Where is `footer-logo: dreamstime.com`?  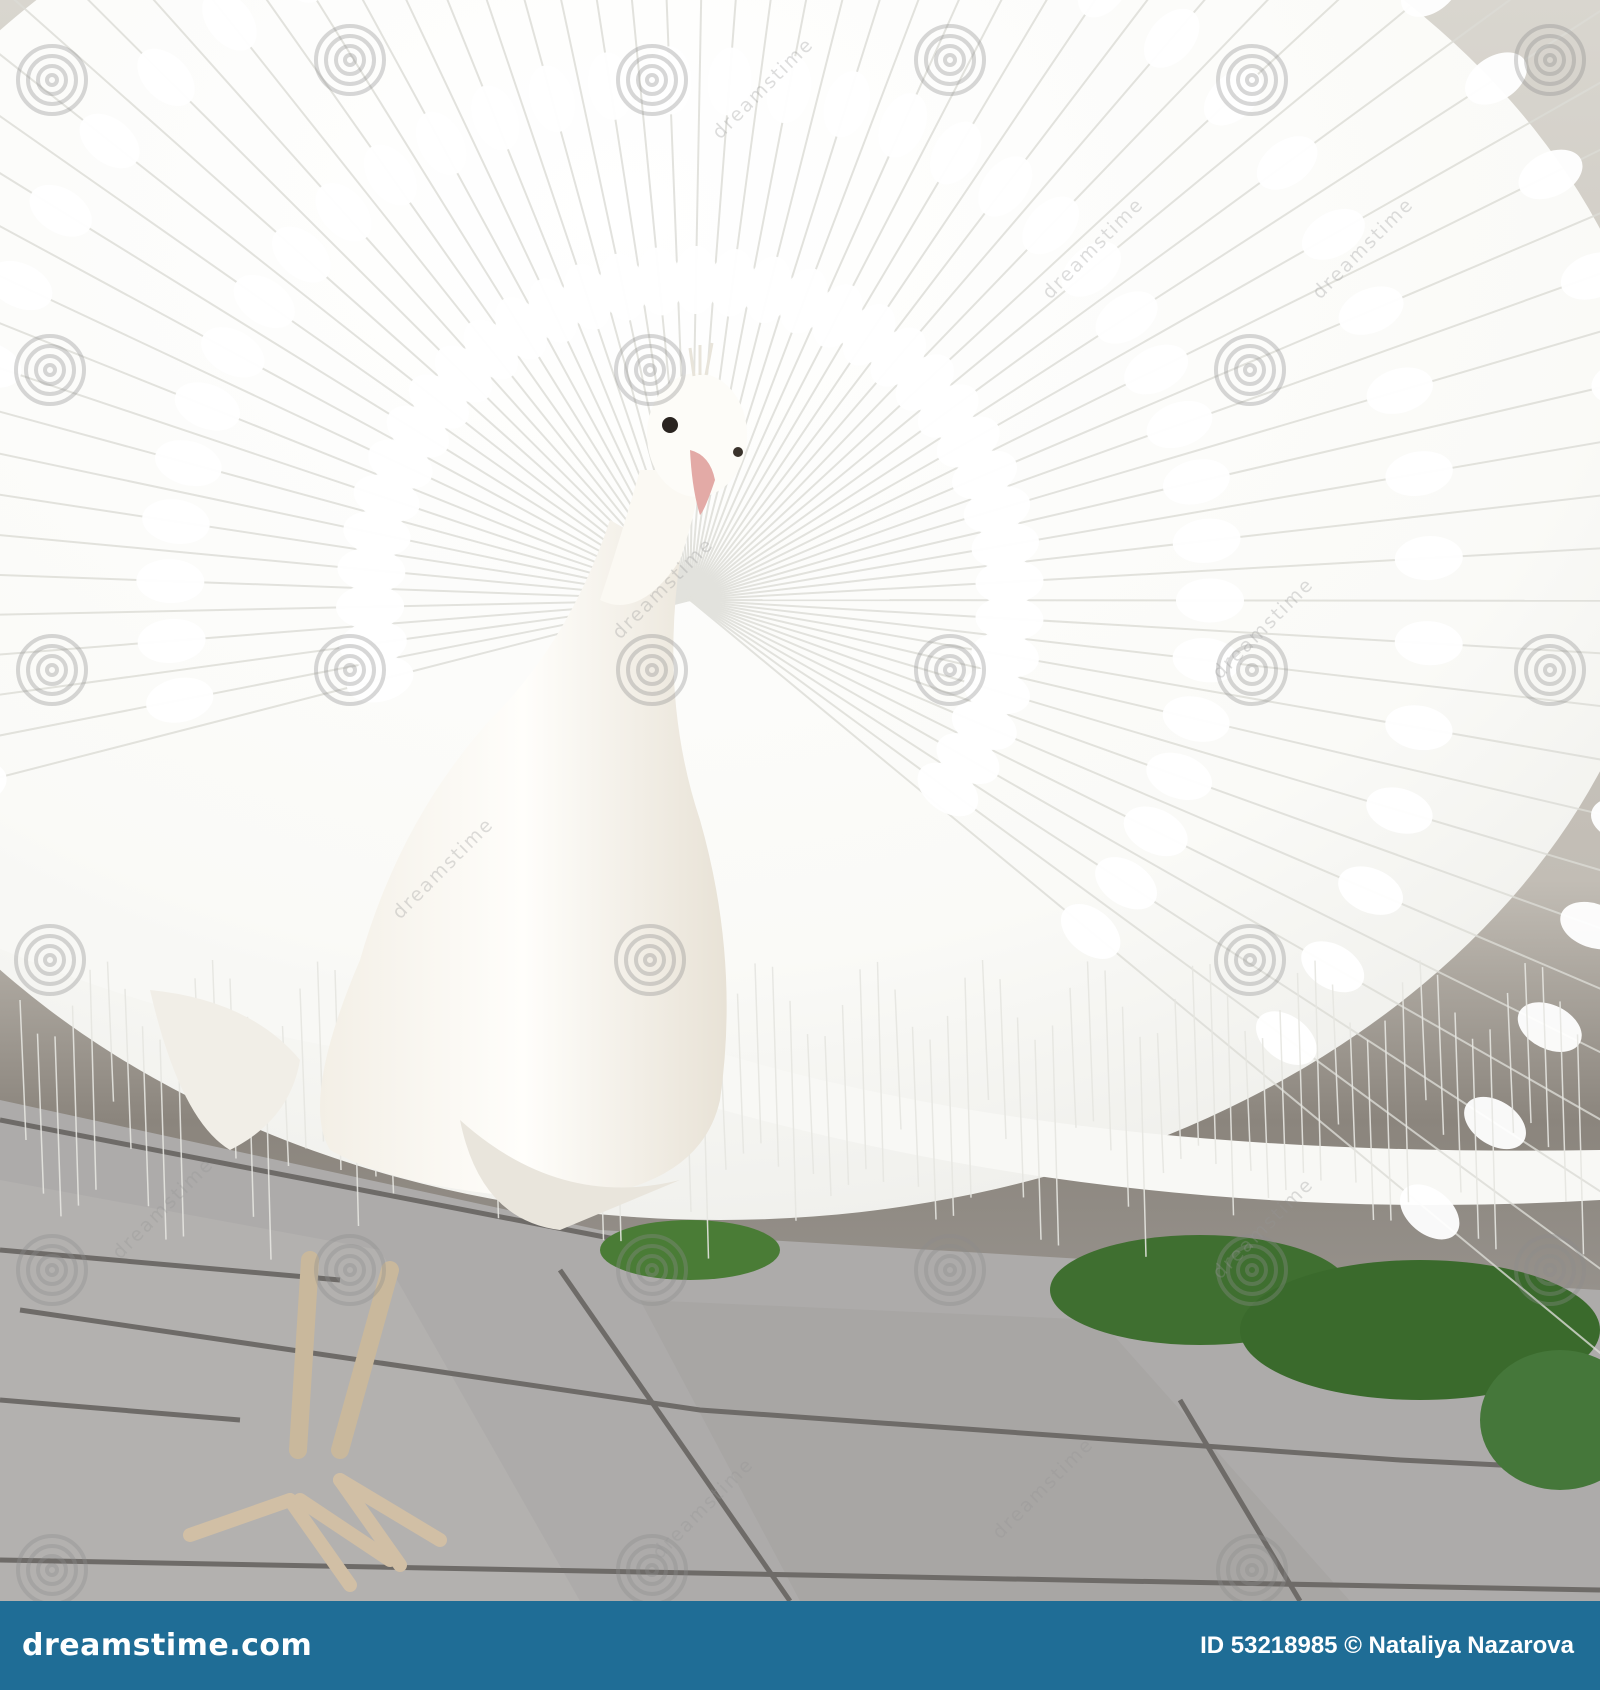
footer-logo: dreamstime.com is located at coordinates (167, 1645).